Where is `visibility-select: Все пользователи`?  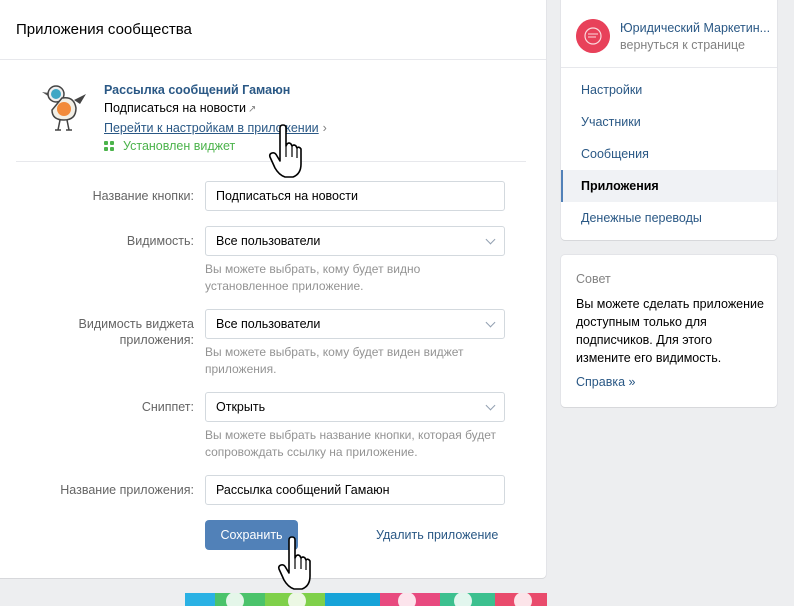
visibility-select: Все пользователи is located at coordinates (355, 241).